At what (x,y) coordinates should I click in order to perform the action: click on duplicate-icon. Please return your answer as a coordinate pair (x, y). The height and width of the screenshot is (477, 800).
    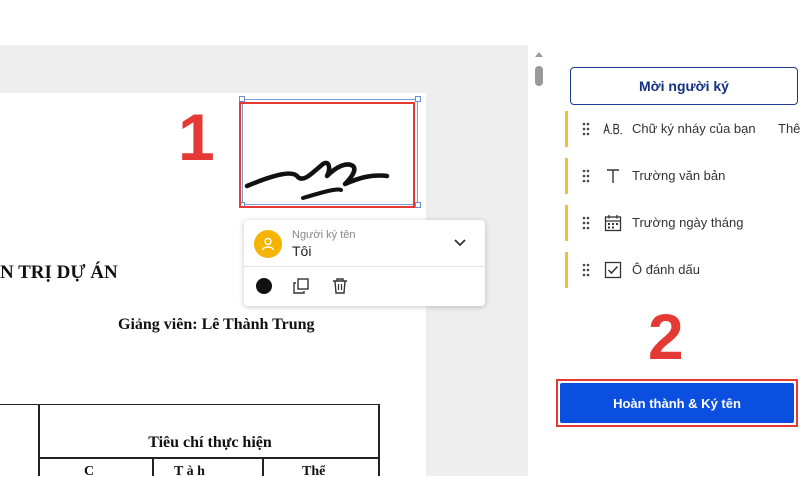
    Looking at the image, I should click on (301, 286).